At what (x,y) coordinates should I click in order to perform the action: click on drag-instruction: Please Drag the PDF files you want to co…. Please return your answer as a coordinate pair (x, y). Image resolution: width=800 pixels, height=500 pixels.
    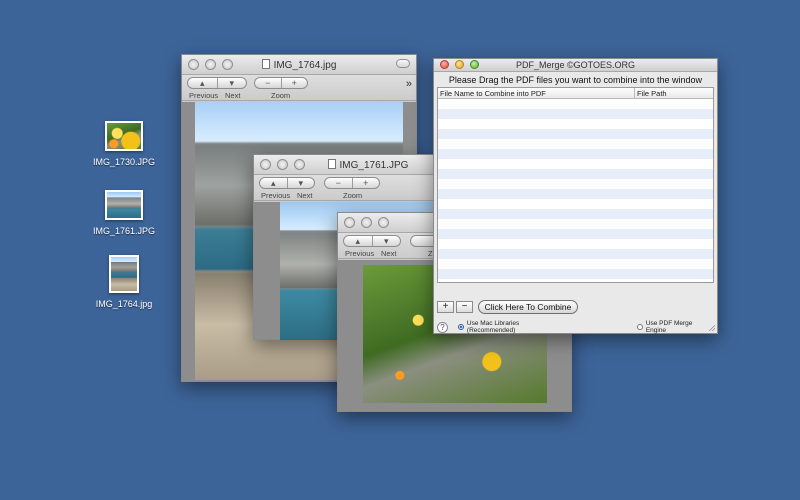
    Looking at the image, I should click on (575, 80).